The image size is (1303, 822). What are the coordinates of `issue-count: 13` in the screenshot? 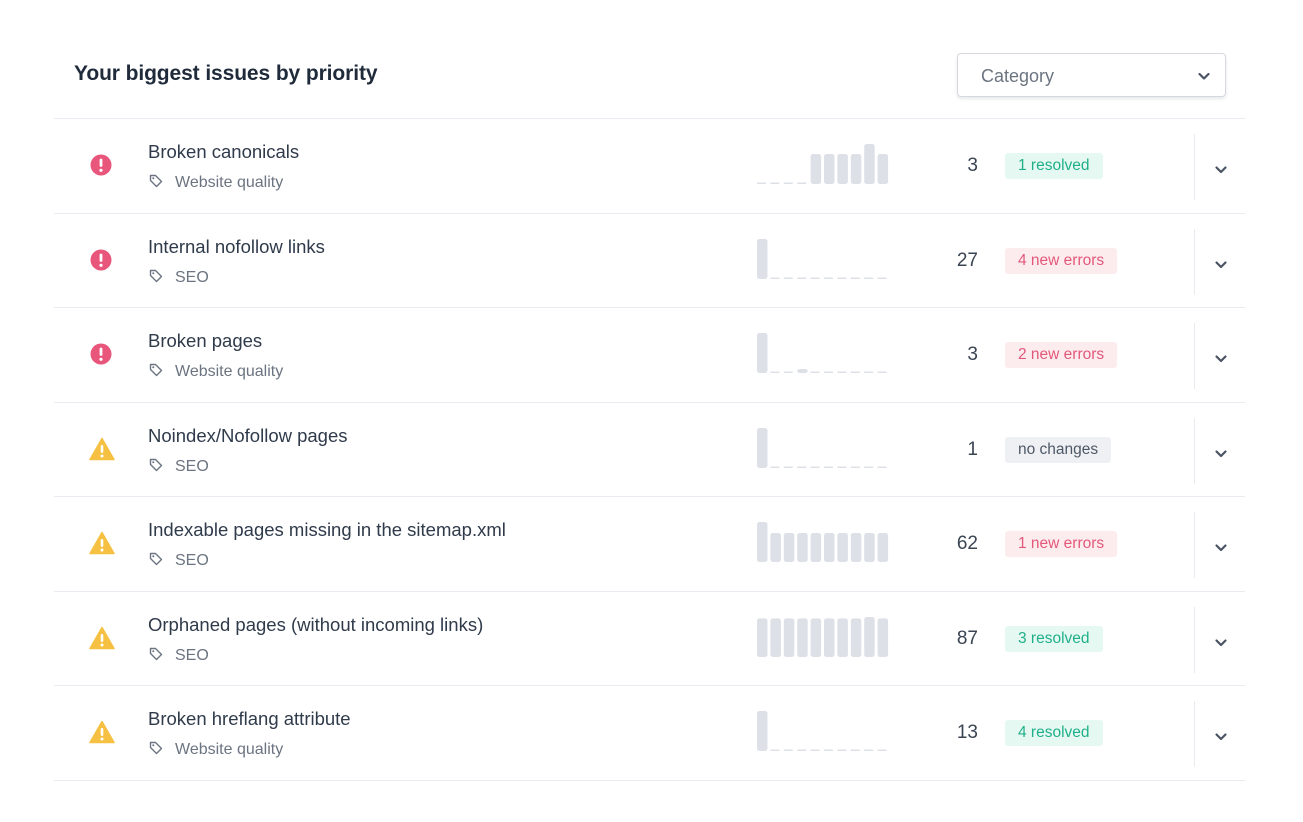 It's located at (967, 732).